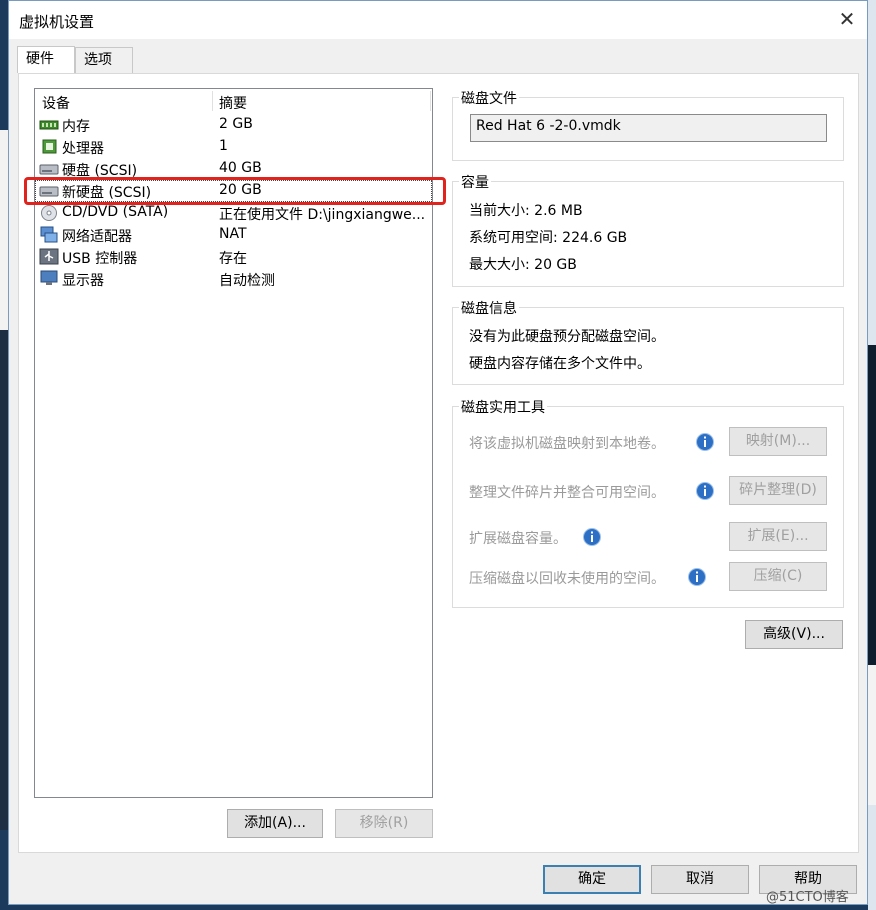 Image resolution: width=876 pixels, height=910 pixels. What do you see at coordinates (872, 735) in the screenshot?
I see `background-panel-right` at bounding box center [872, 735].